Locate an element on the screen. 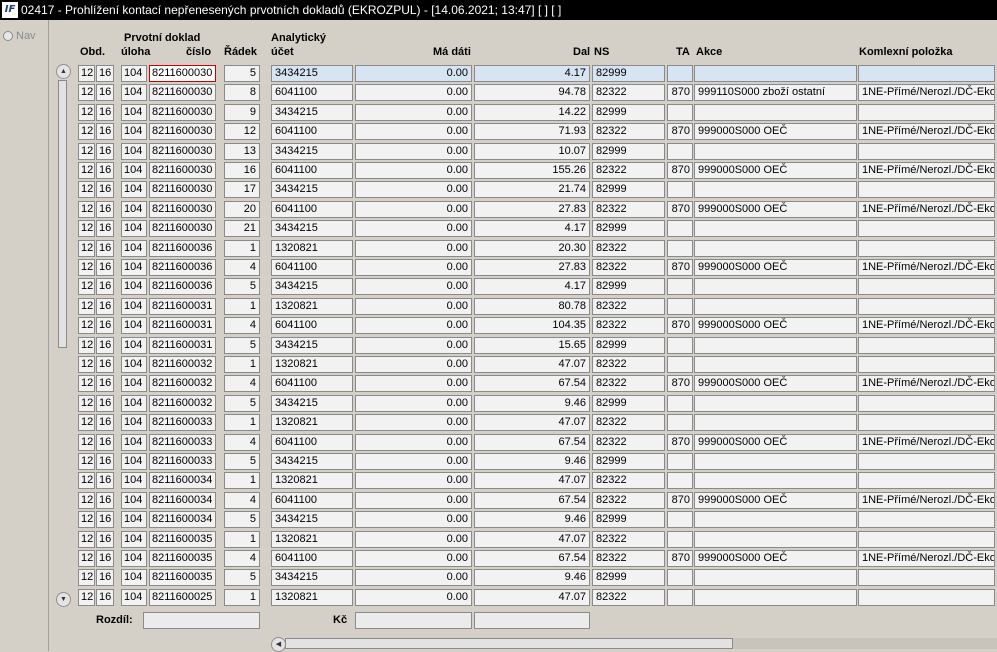 The height and width of the screenshot is (652, 997). ucet-cell: 6041100 is located at coordinates (312, 170).